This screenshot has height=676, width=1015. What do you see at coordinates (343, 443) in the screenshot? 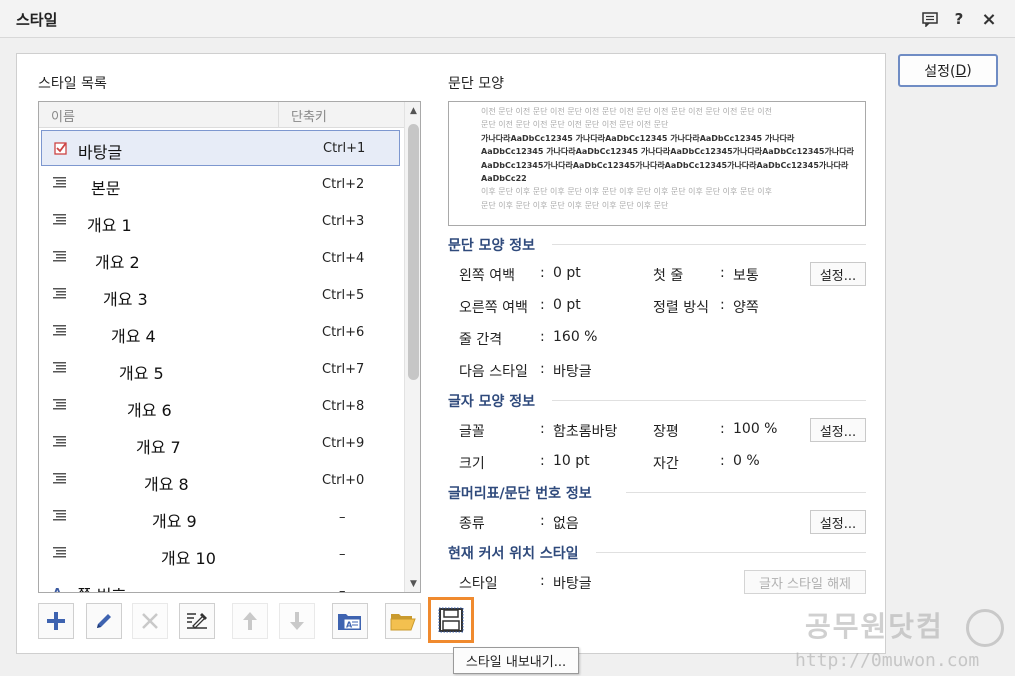
I see `style-item-shortcut: Ctrl+9` at bounding box center [343, 443].